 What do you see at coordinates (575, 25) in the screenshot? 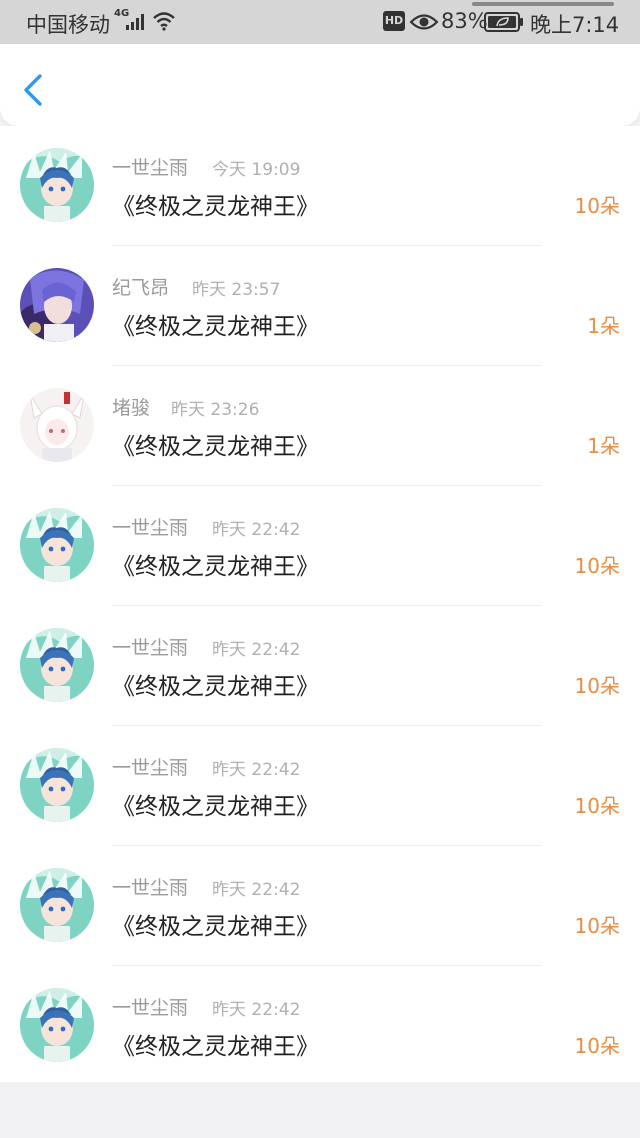
I see `clock: 晚上7:14` at bounding box center [575, 25].